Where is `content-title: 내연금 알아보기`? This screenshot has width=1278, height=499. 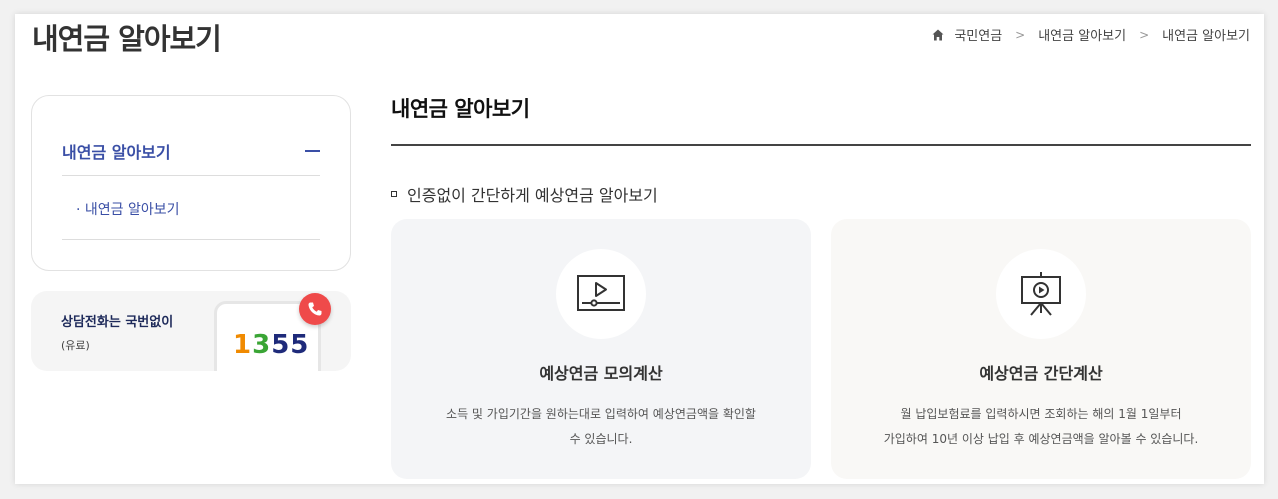 content-title: 내연금 알아보기 is located at coordinates (460, 109).